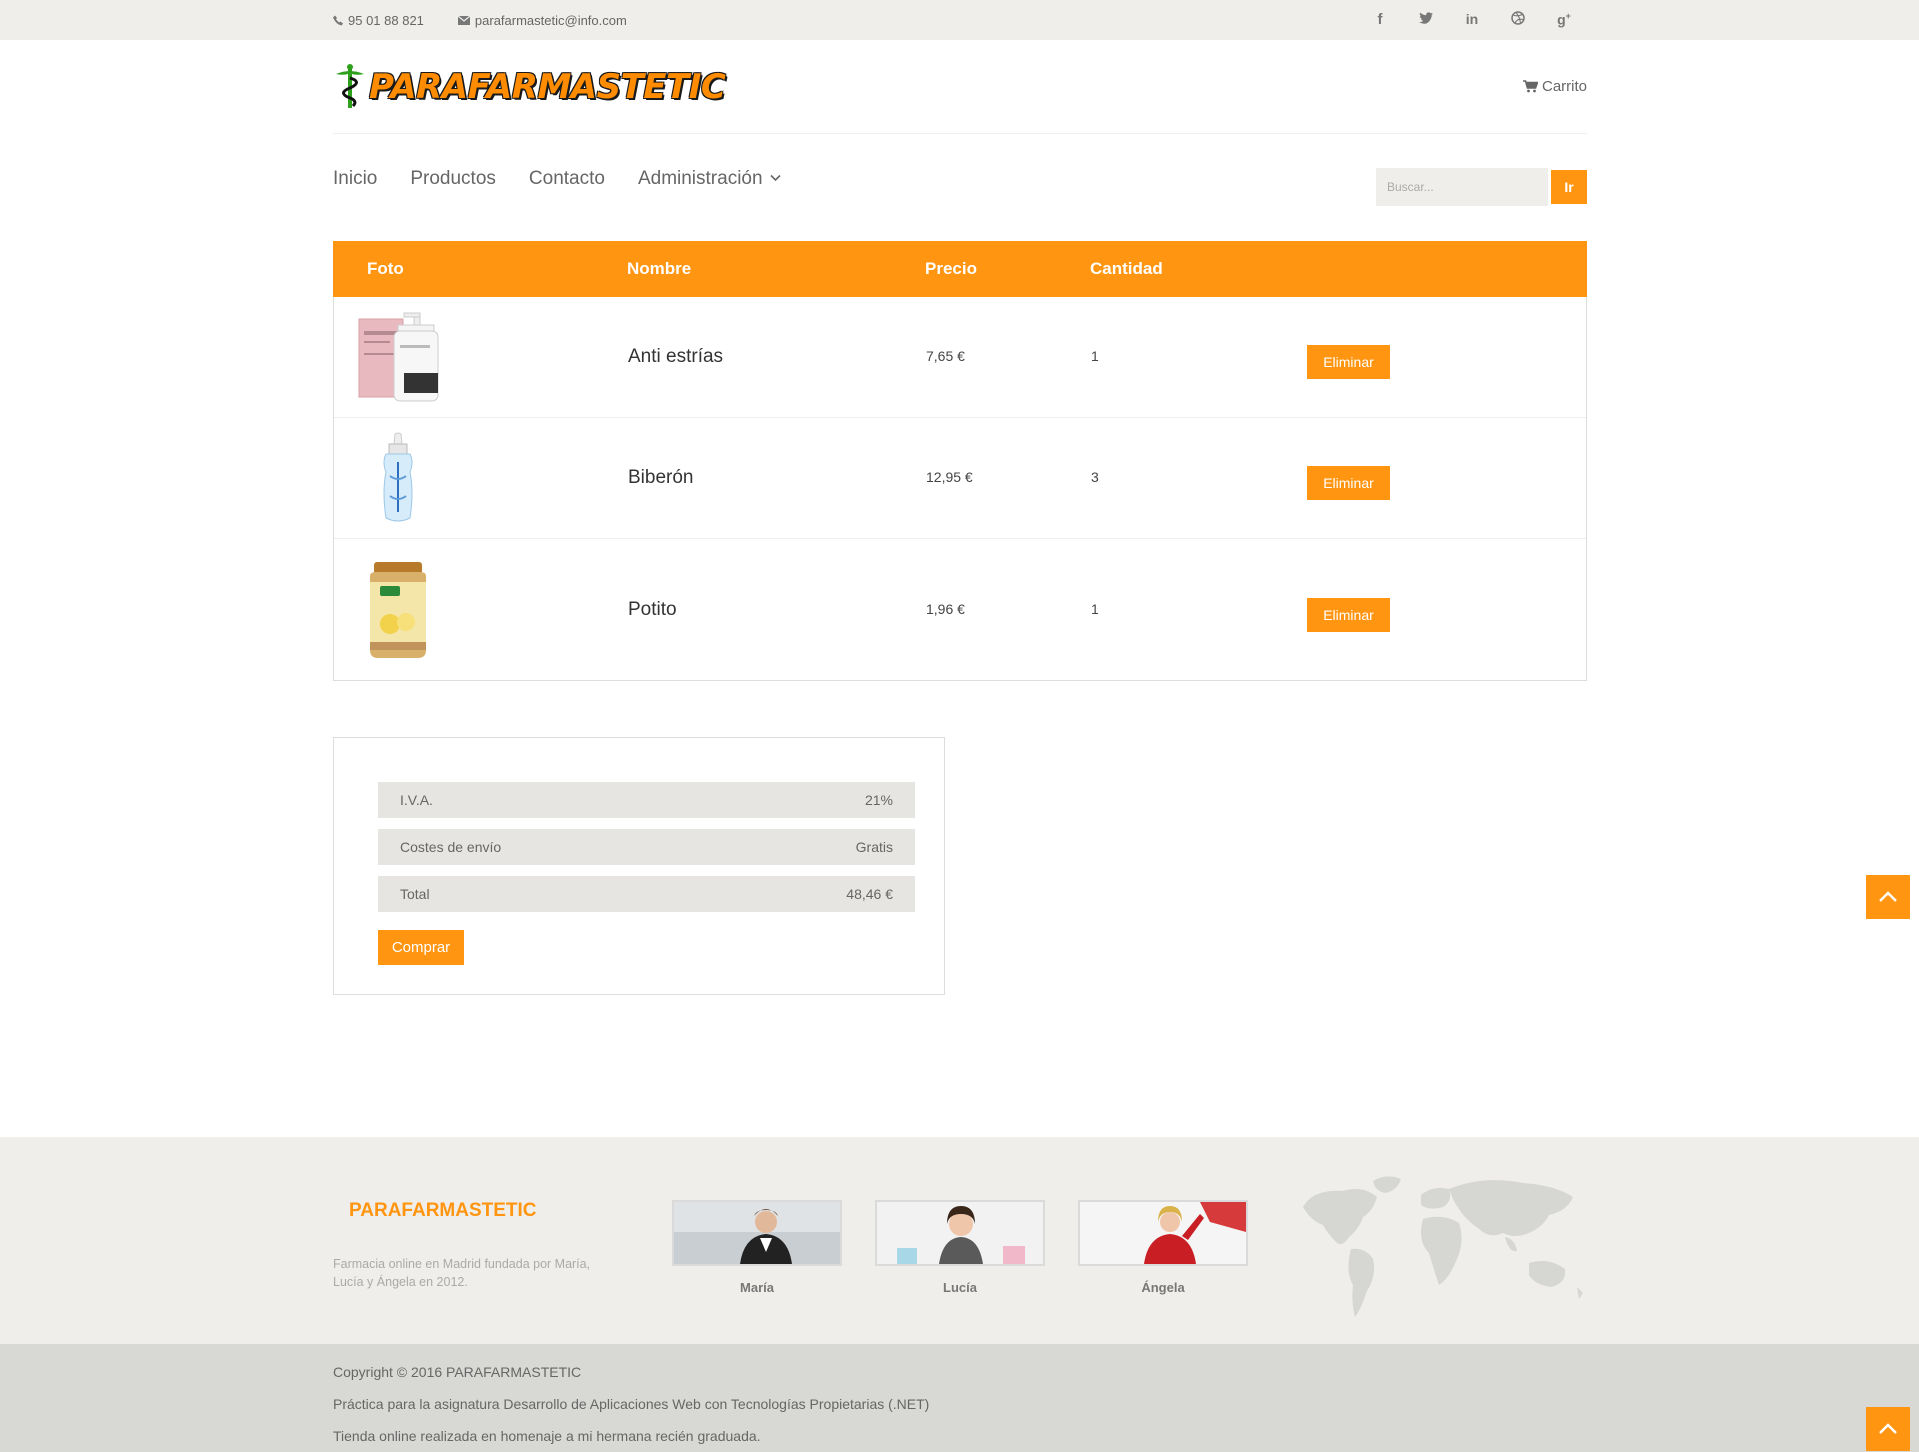  I want to click on product-name: Potito, so click(652, 609).